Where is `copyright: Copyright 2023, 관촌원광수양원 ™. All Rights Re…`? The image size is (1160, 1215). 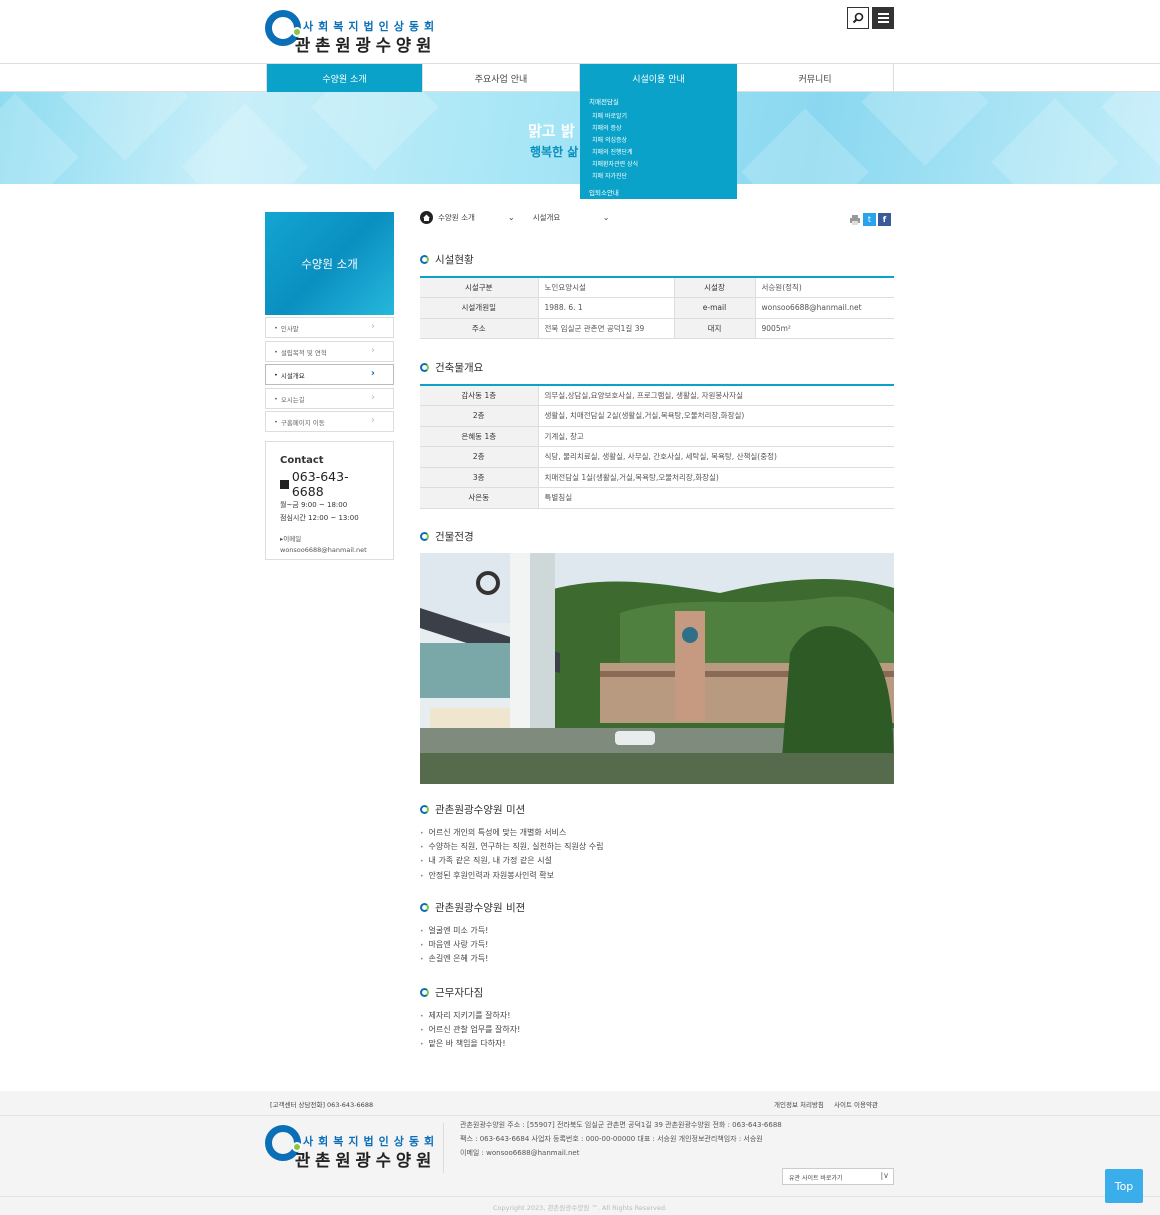 copyright: Copyright 2023, 관촌원광수양원 ™. All Rights Re… is located at coordinates (580, 1208).